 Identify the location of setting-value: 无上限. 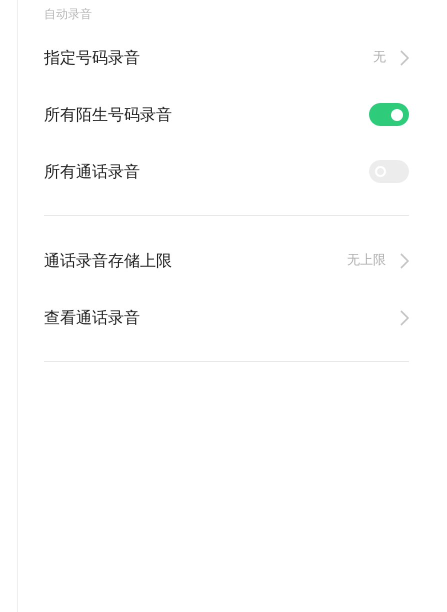
(366, 261).